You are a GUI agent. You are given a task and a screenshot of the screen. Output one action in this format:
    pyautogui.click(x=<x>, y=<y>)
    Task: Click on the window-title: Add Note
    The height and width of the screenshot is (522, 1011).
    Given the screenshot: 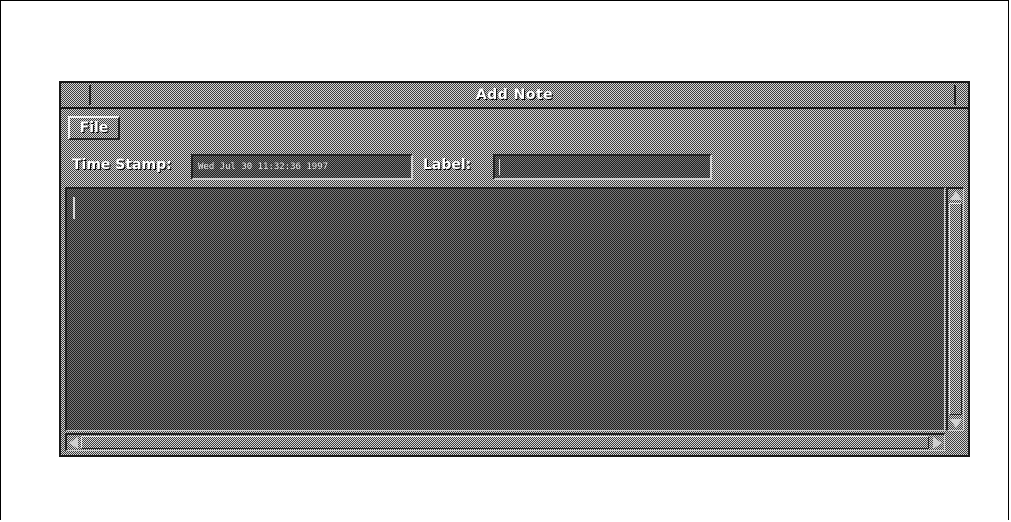 What is the action you would take?
    pyautogui.click(x=514, y=95)
    